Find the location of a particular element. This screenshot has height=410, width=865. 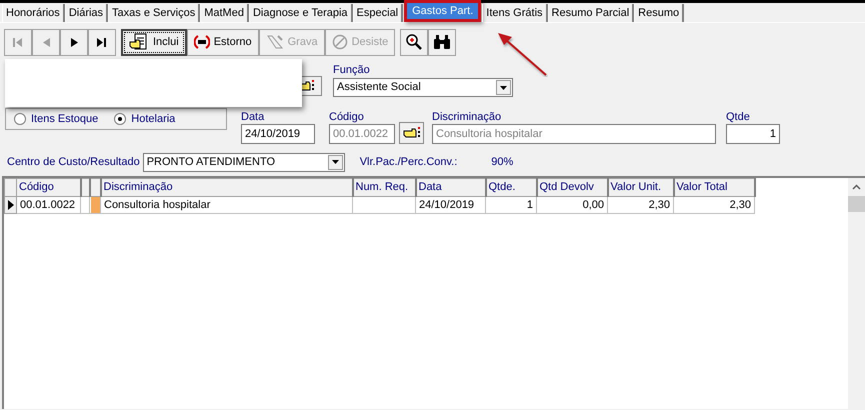

lookup-button is located at coordinates (411, 133).